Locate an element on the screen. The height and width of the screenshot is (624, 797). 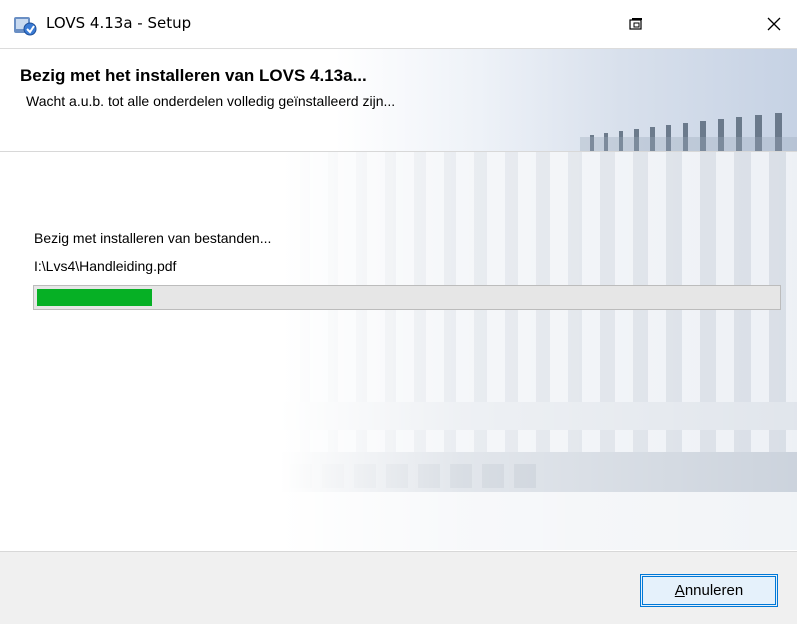
cancel-button: Annuleren is located at coordinates (709, 590).